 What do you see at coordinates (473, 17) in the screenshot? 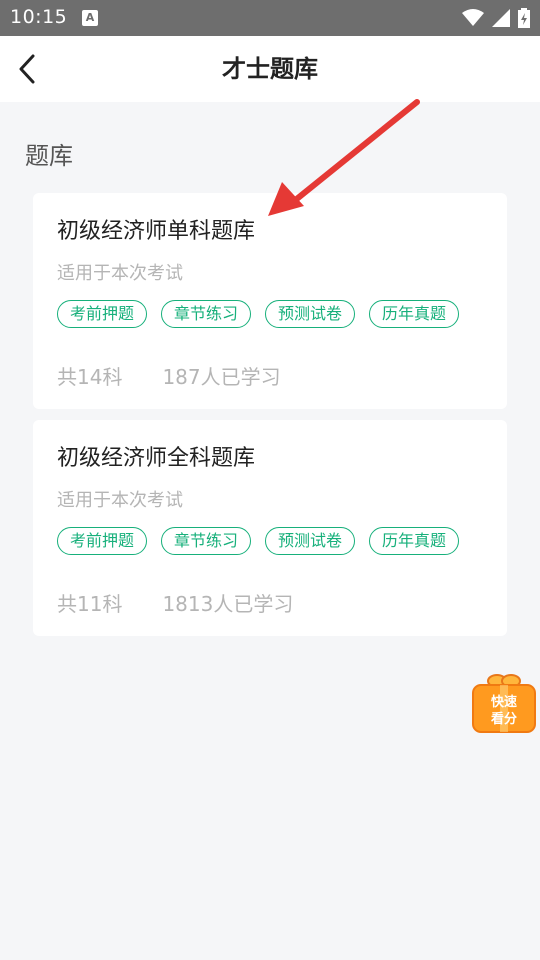
I see `wifi-icon` at bounding box center [473, 17].